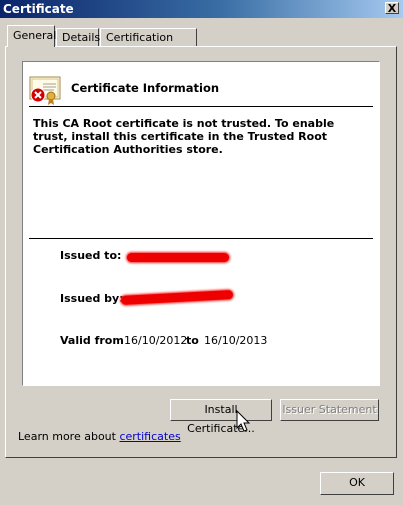 This screenshot has width=403, height=505. Describe the element at coordinates (329, 410) in the screenshot. I see `issuer-statement-button: Issuer Statement` at that location.